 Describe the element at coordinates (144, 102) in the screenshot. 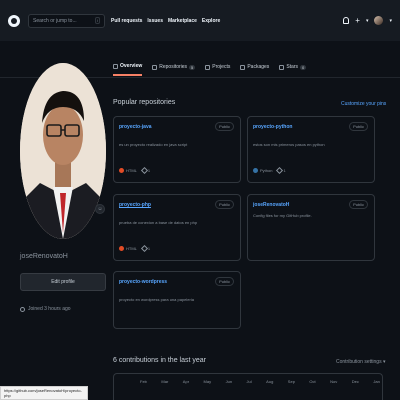

I see `popular-repositories-title: Popular repositories` at that location.